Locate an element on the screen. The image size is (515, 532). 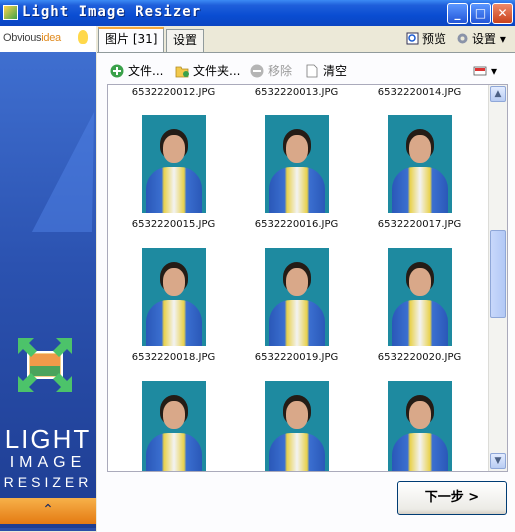
obviousidea-logo: Obviousidea is located at coordinates (32, 38).